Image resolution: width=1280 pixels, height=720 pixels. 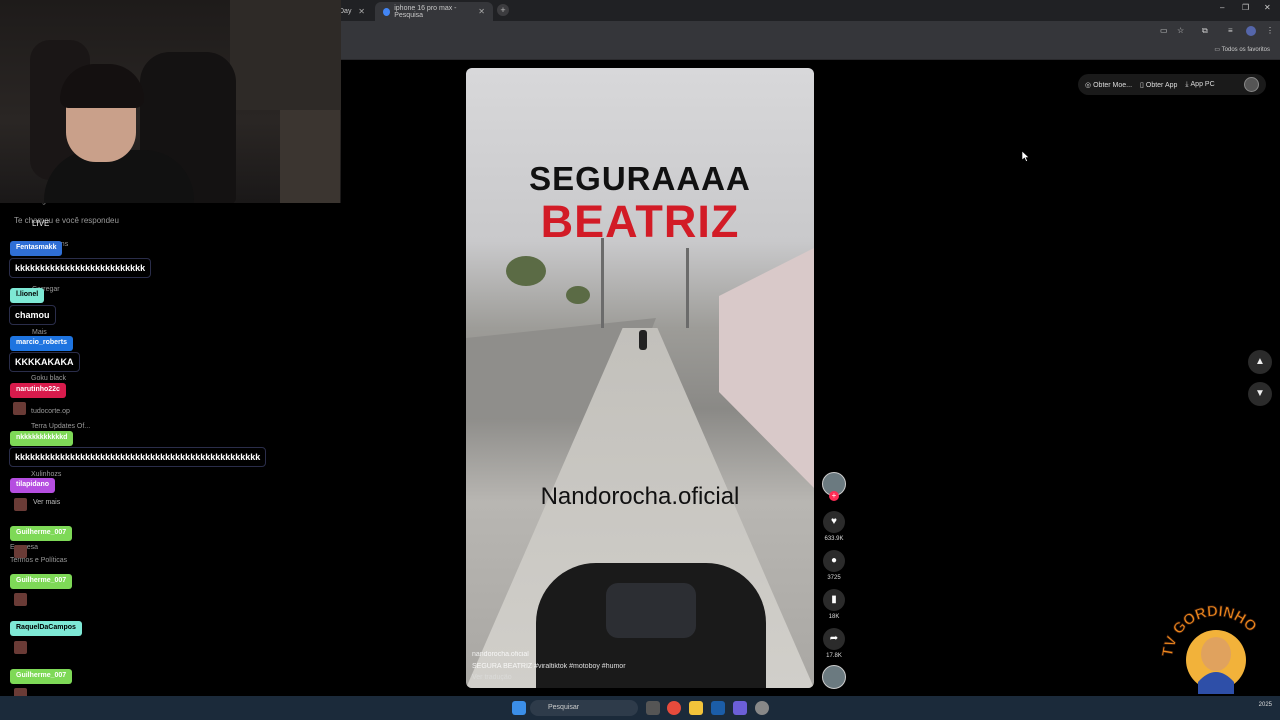 I want to click on pc-app-label: App PC, so click(x=1202, y=84).